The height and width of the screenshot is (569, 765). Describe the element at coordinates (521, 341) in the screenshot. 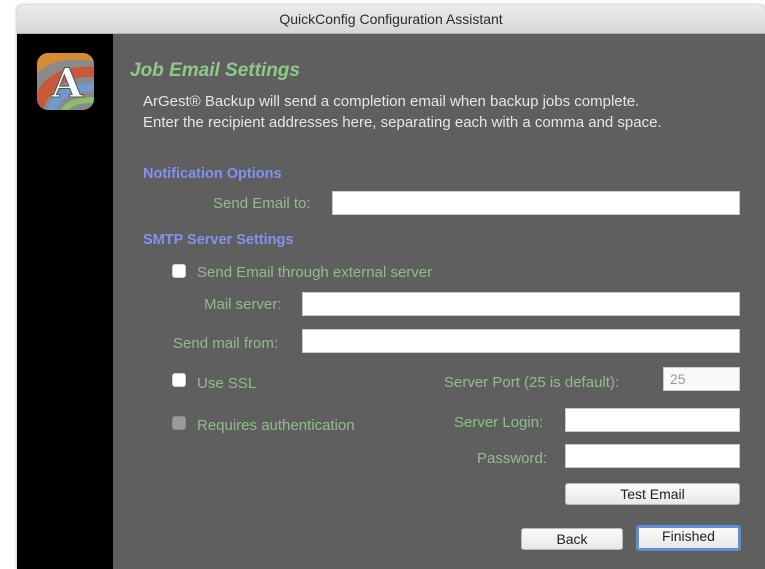

I see `send-mail-from-field` at that location.